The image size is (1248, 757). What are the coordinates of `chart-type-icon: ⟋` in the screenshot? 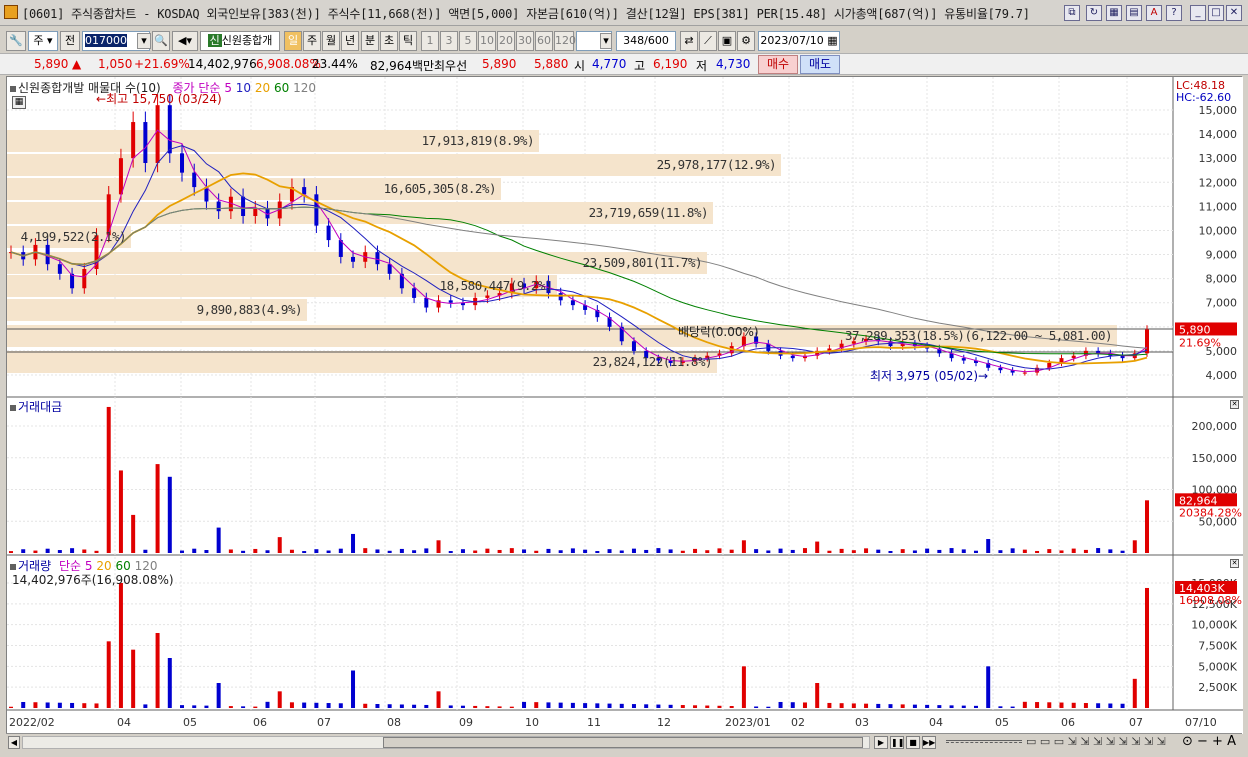 It's located at (708, 41).